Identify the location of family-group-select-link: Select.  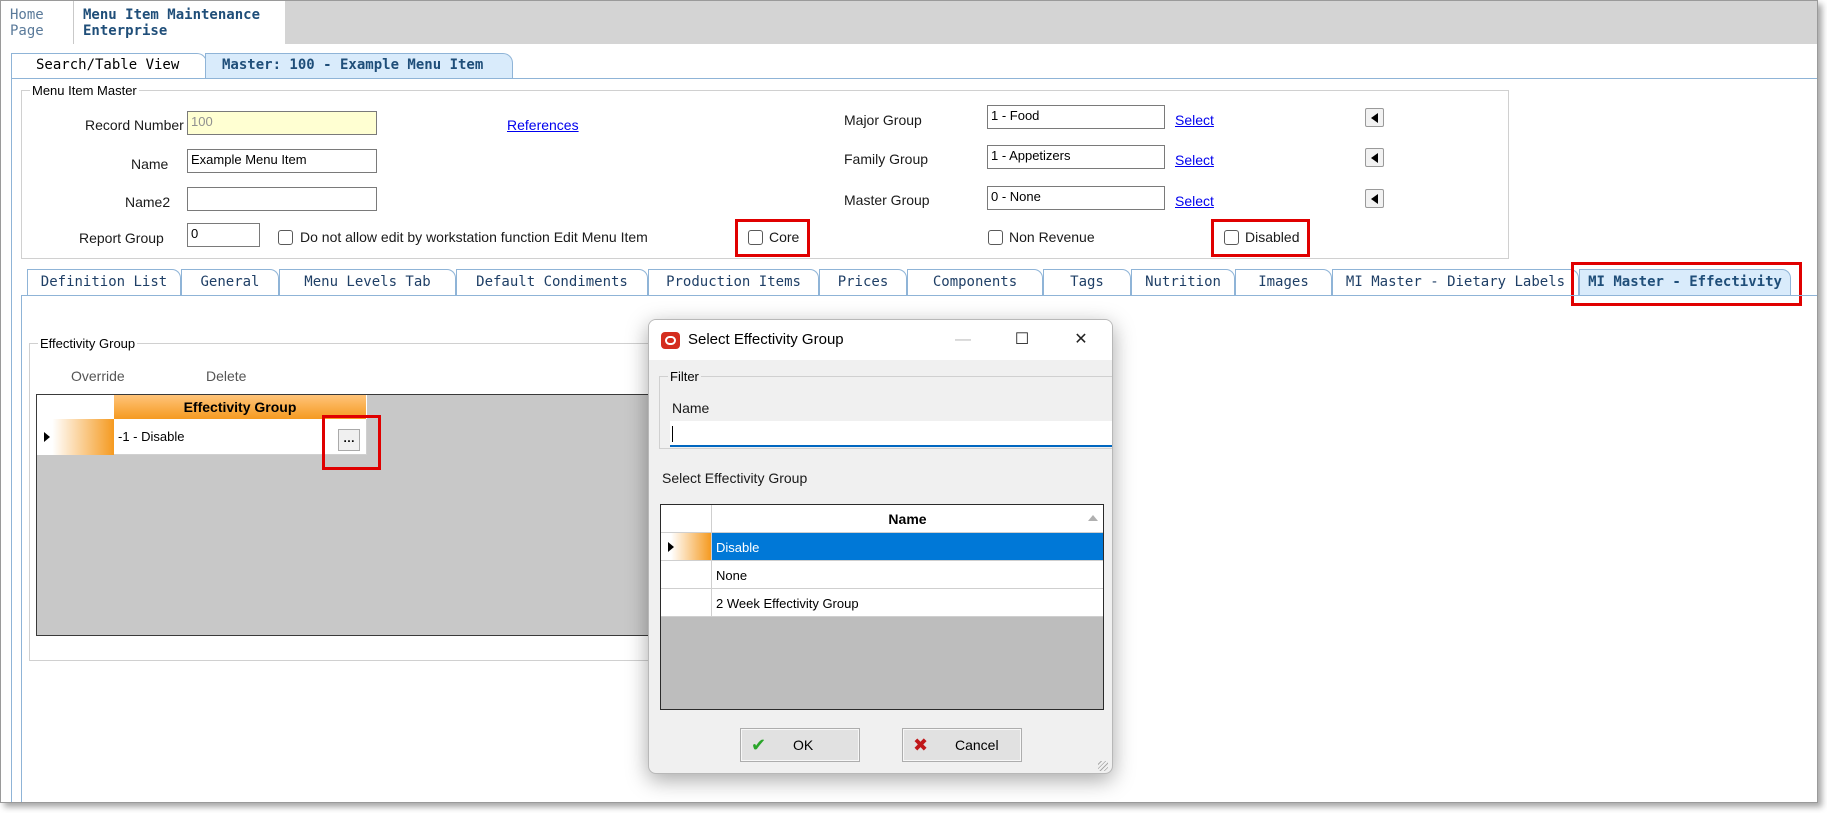
(1194, 160).